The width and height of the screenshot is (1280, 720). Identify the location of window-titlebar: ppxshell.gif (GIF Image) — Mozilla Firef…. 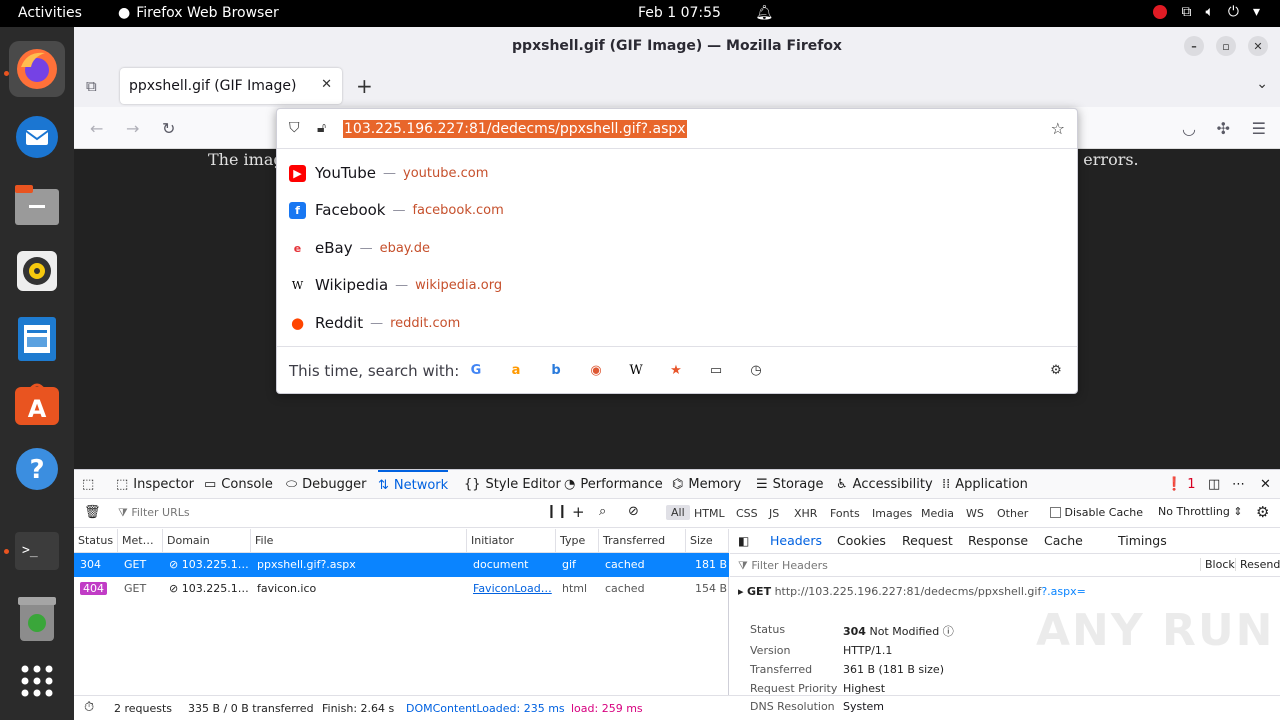
(677, 46).